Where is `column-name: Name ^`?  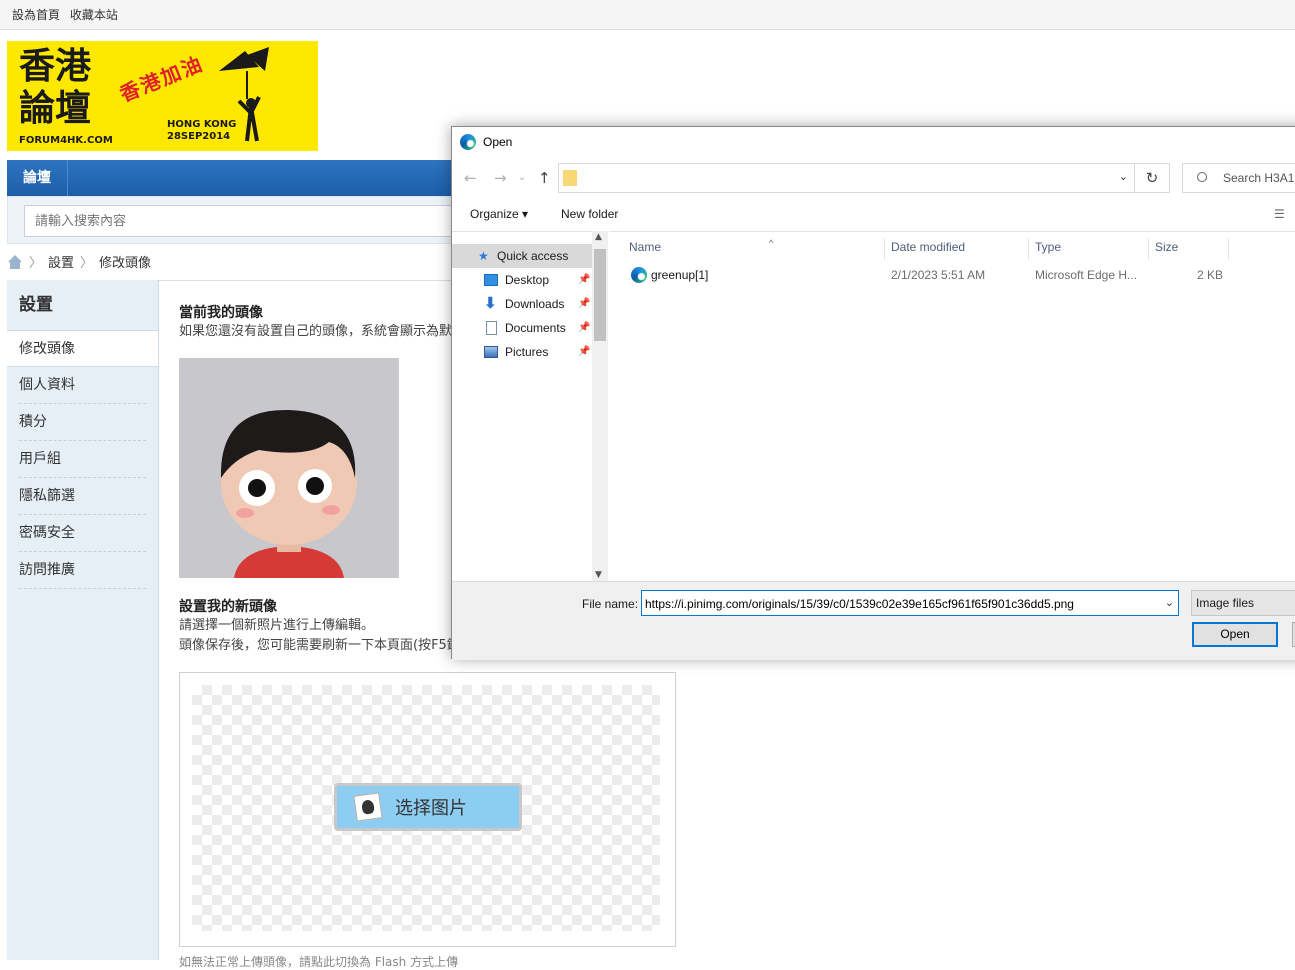
column-name: Name ^ is located at coordinates (757, 249).